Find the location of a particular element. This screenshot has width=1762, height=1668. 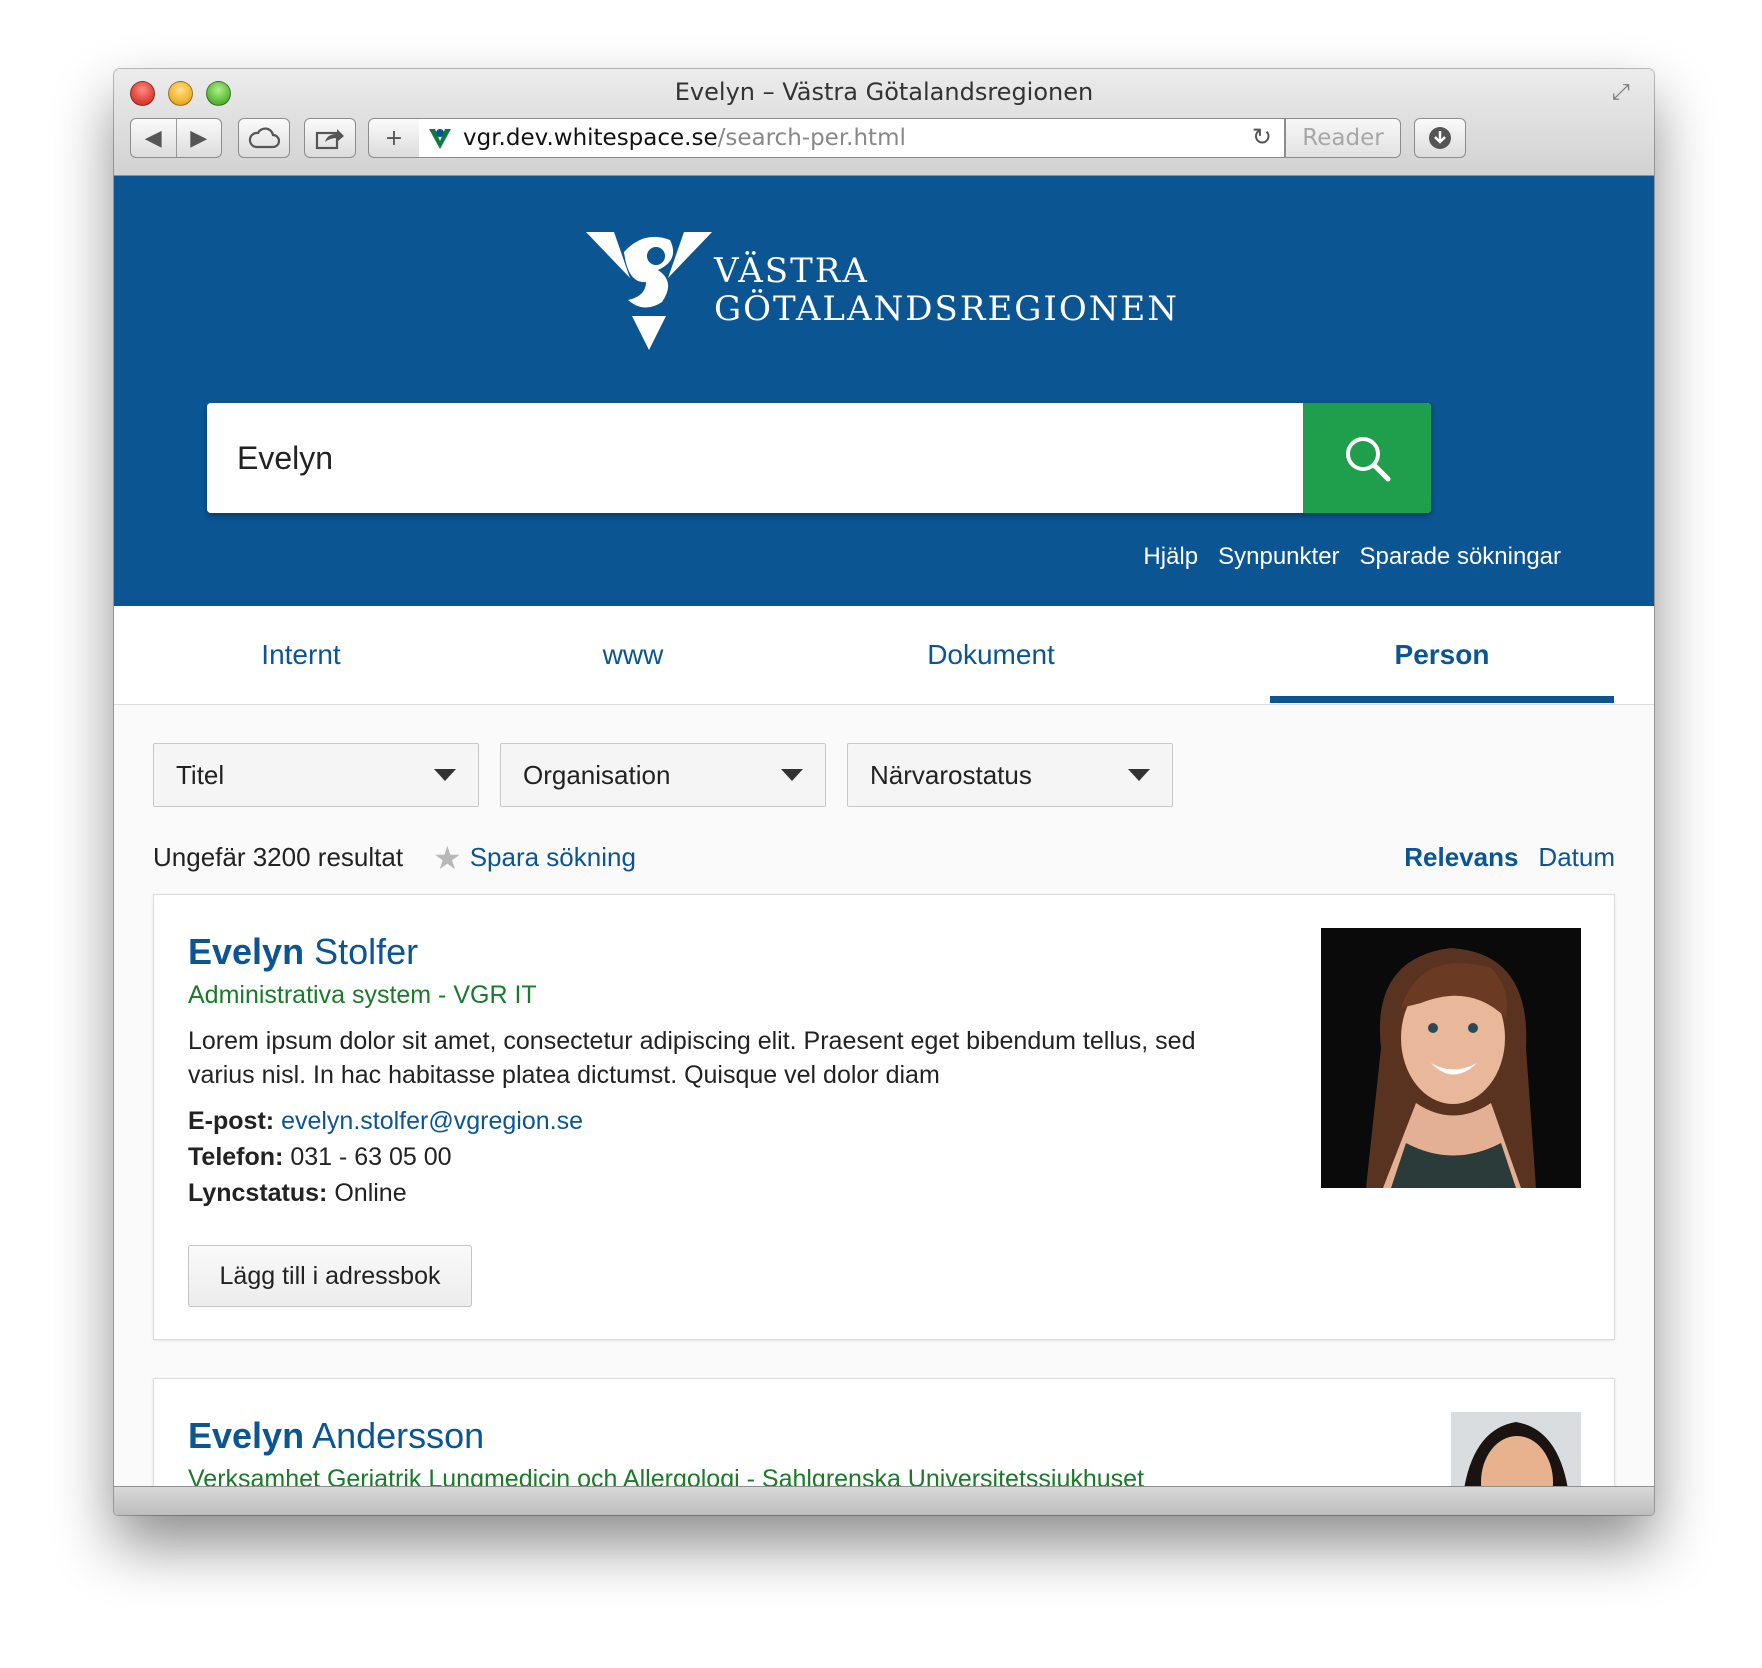

logo-line-2: GÖTALANDSREGIONEN is located at coordinates (947, 309).